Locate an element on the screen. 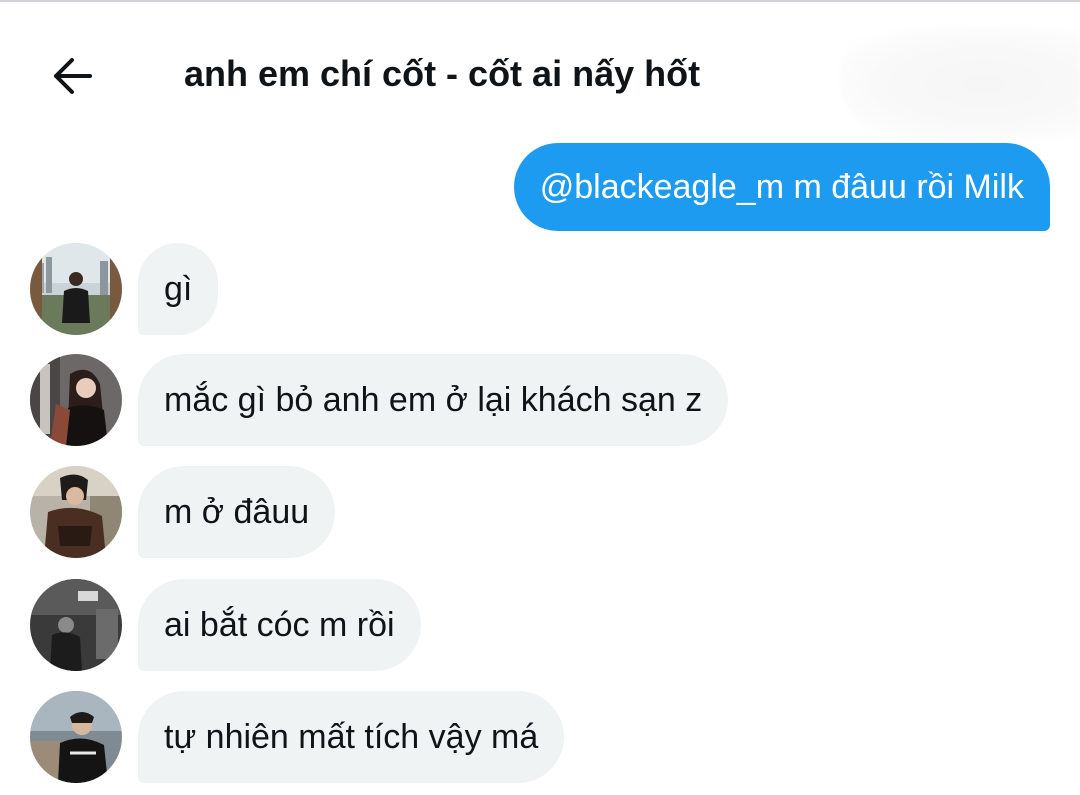 The width and height of the screenshot is (1080, 795). back-button is located at coordinates (72, 76).